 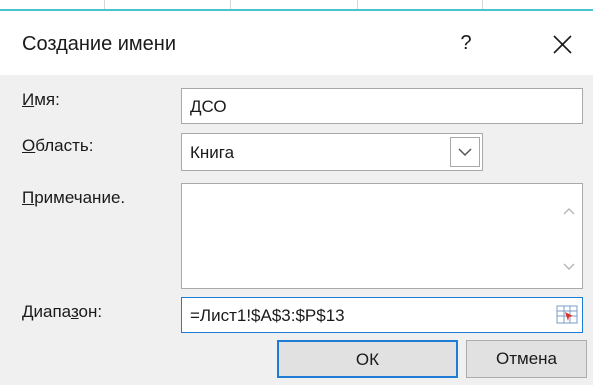 What do you see at coordinates (80, 197) in the screenshot?
I see `comment-label-text: римечание.` at bounding box center [80, 197].